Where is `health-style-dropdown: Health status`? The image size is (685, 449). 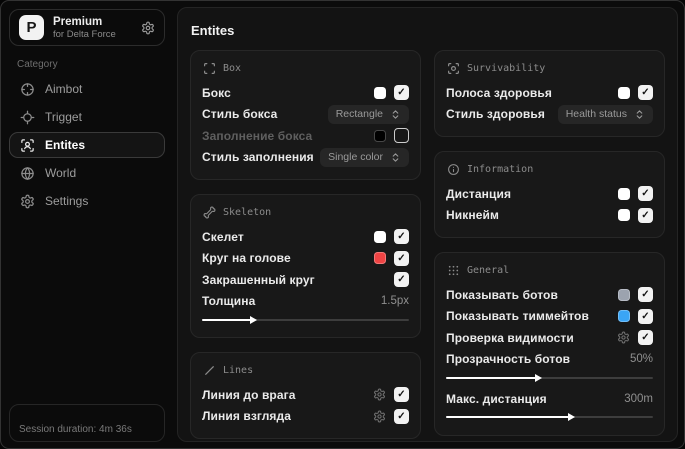 health-style-dropdown: Health status is located at coordinates (605, 114).